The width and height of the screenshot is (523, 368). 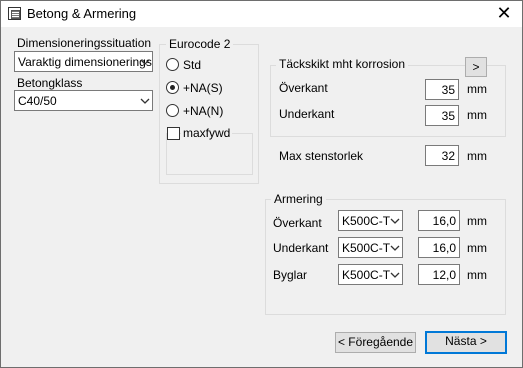 I want to click on armering-byglar-input: 12,0, so click(x=439, y=274).